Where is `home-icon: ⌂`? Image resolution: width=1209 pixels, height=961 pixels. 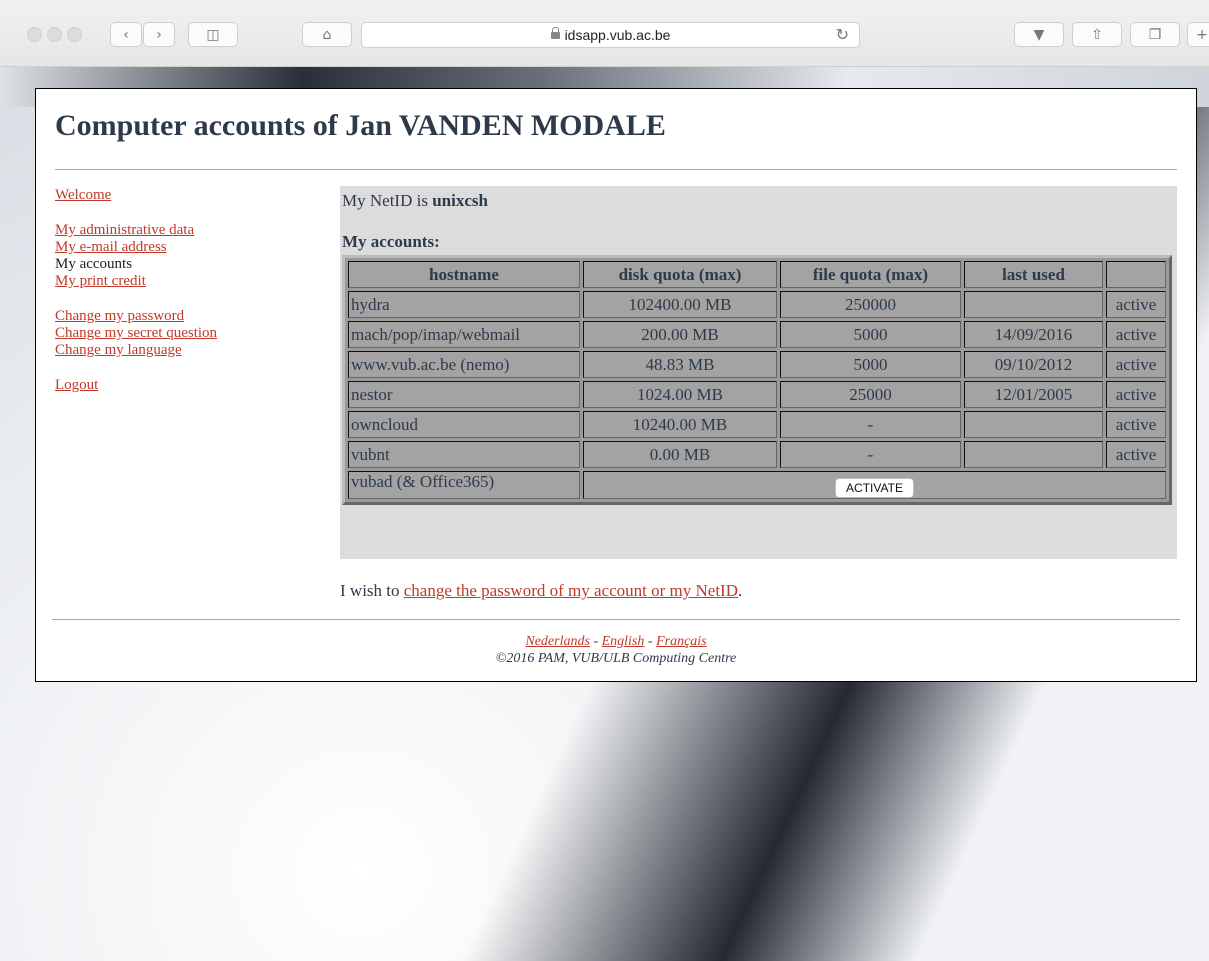
home-icon: ⌂ is located at coordinates (327, 34).